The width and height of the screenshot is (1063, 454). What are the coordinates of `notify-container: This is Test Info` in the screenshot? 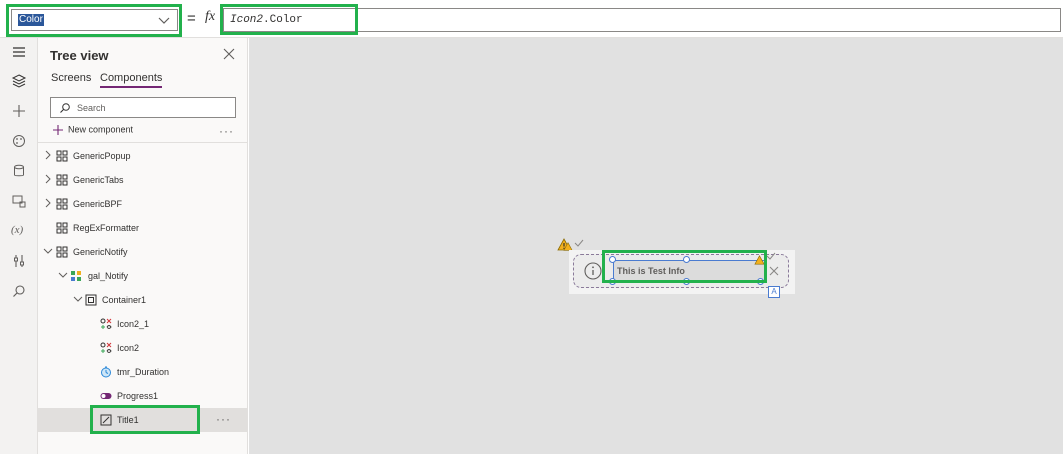 It's located at (681, 271).